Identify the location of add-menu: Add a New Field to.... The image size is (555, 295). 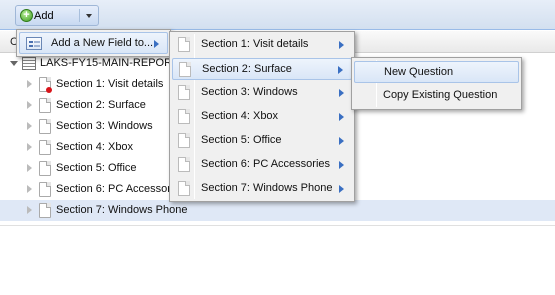
(93, 43).